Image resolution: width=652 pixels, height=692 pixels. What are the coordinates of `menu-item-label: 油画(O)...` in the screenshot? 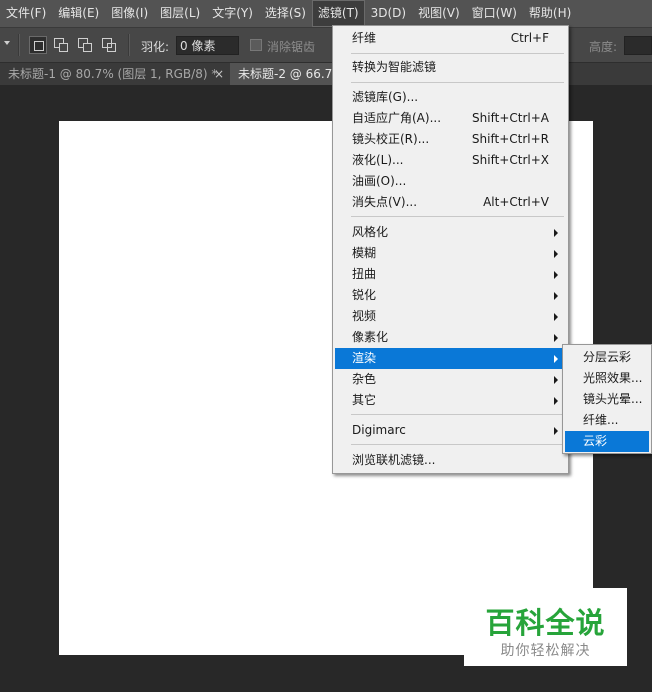 It's located at (379, 181).